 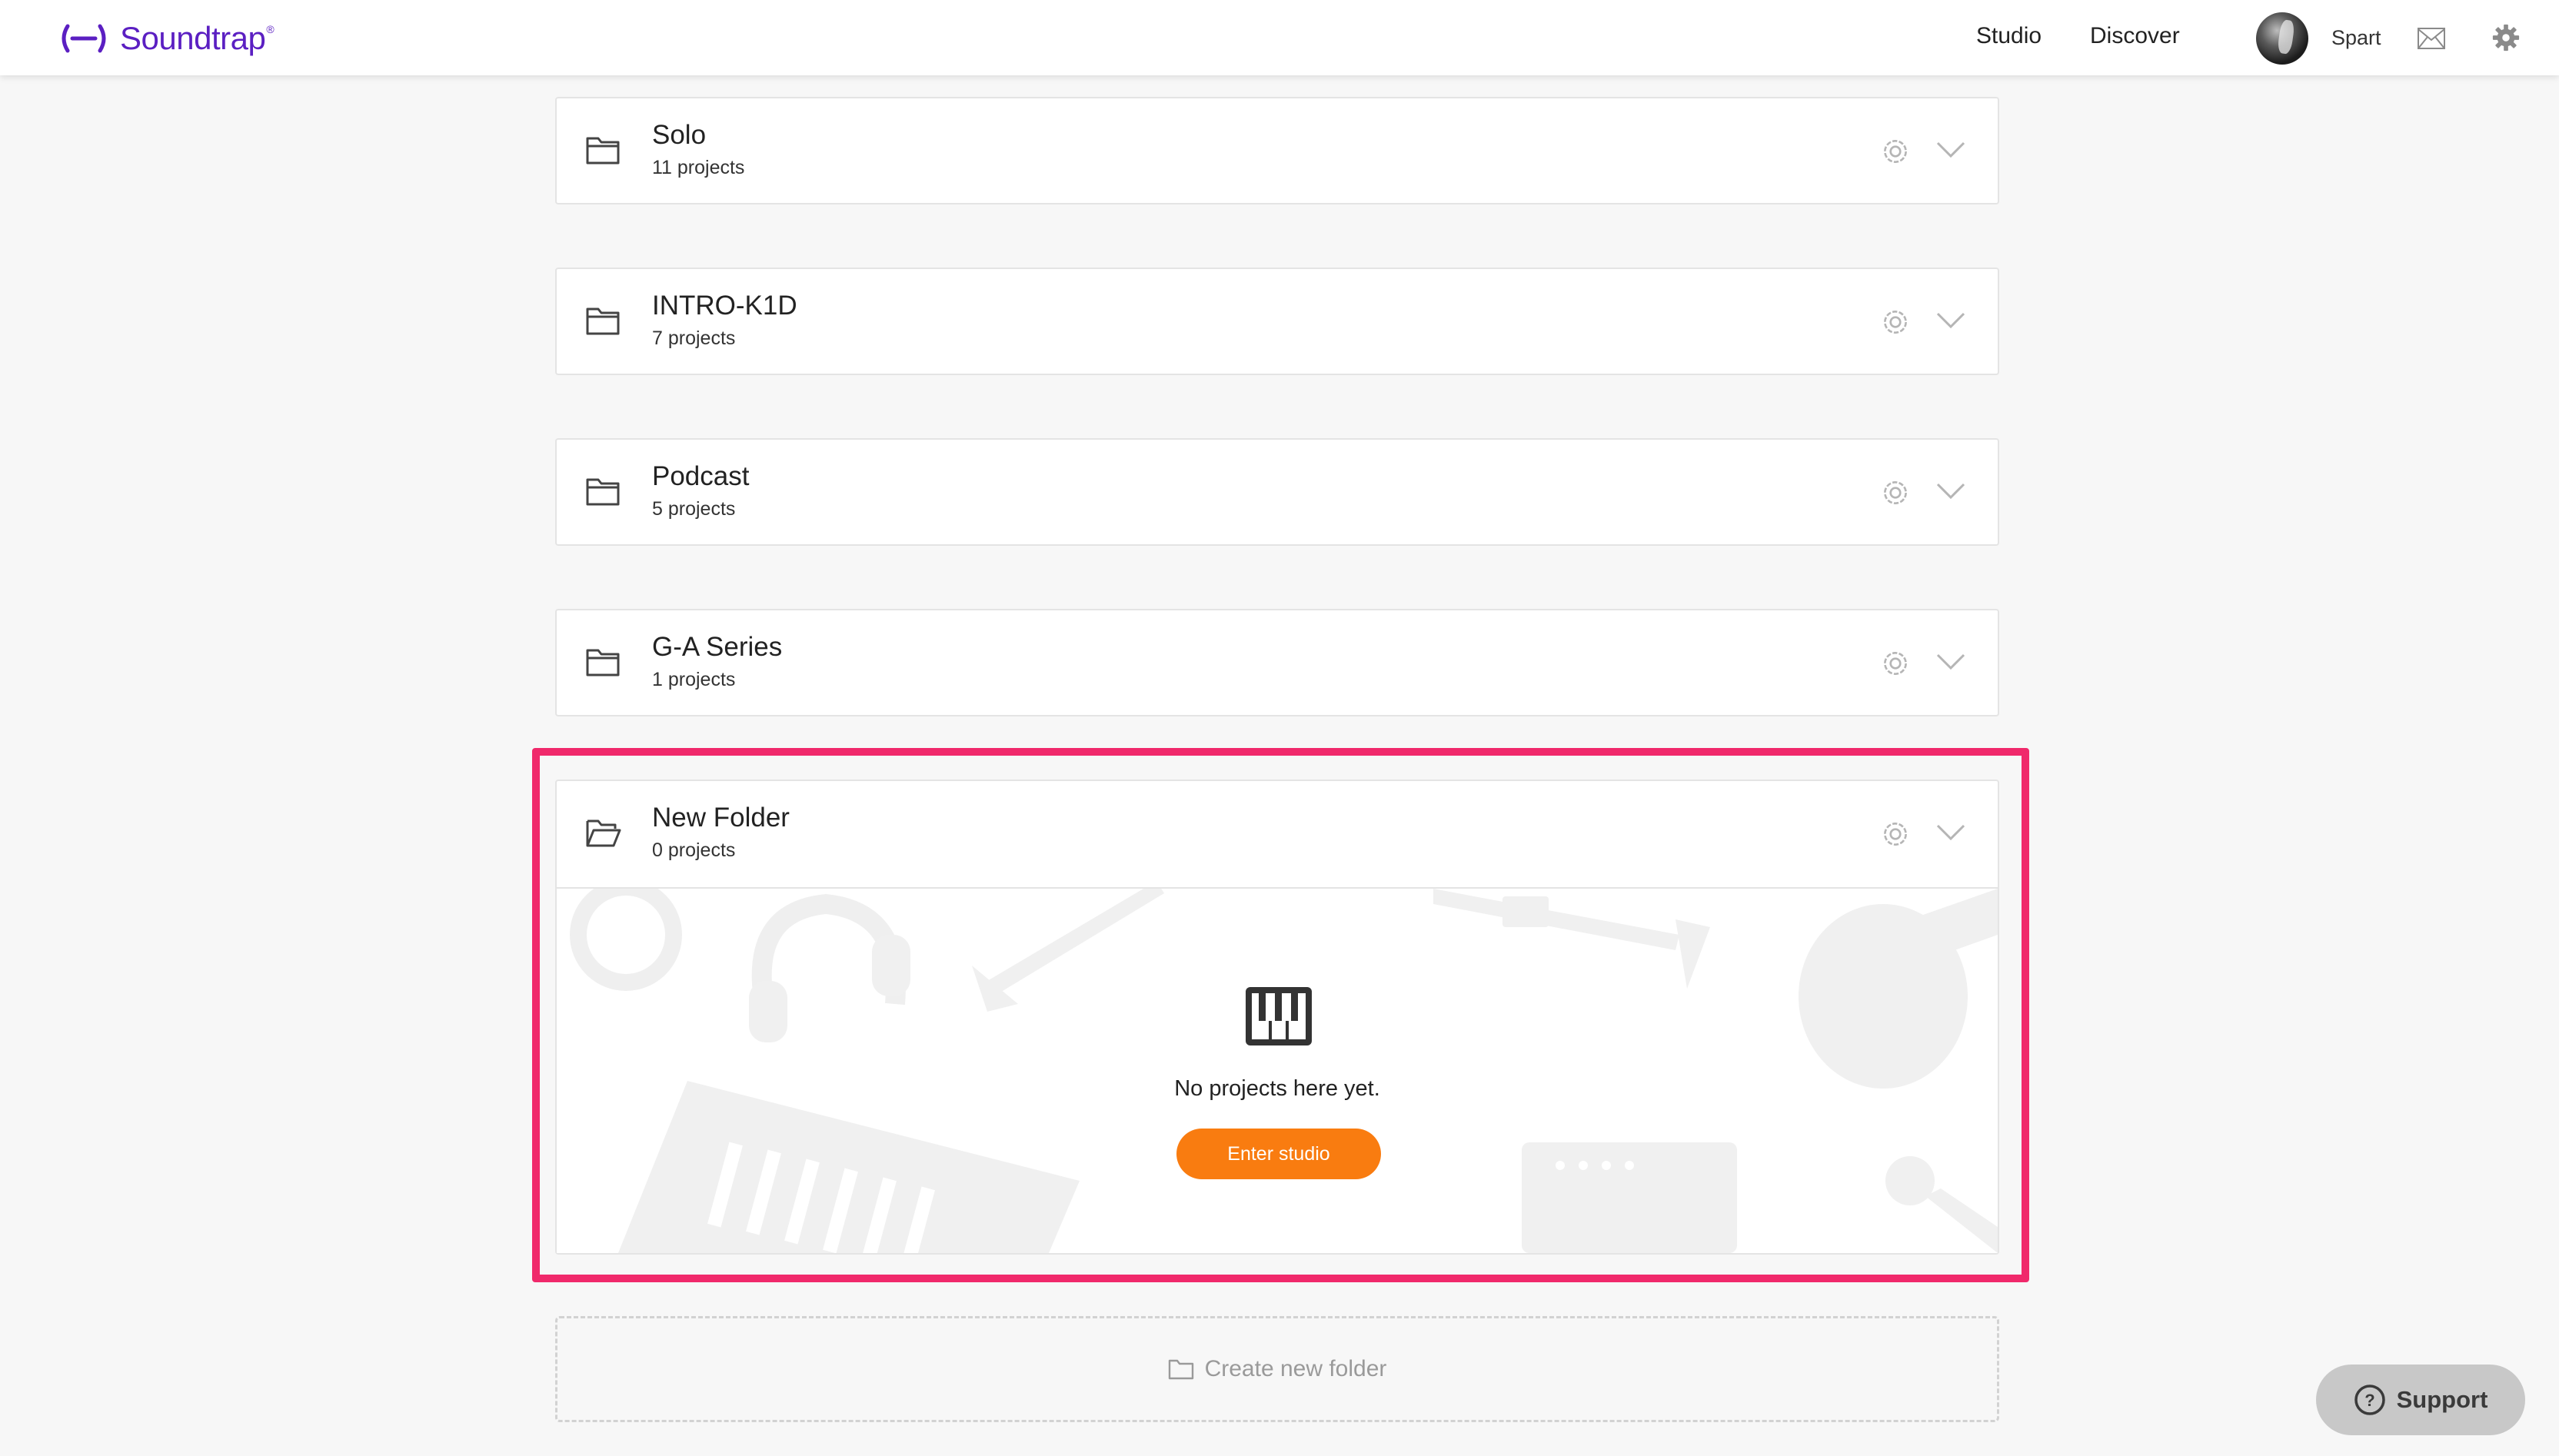 What do you see at coordinates (701, 476) in the screenshot?
I see `folder-title: Podcast` at bounding box center [701, 476].